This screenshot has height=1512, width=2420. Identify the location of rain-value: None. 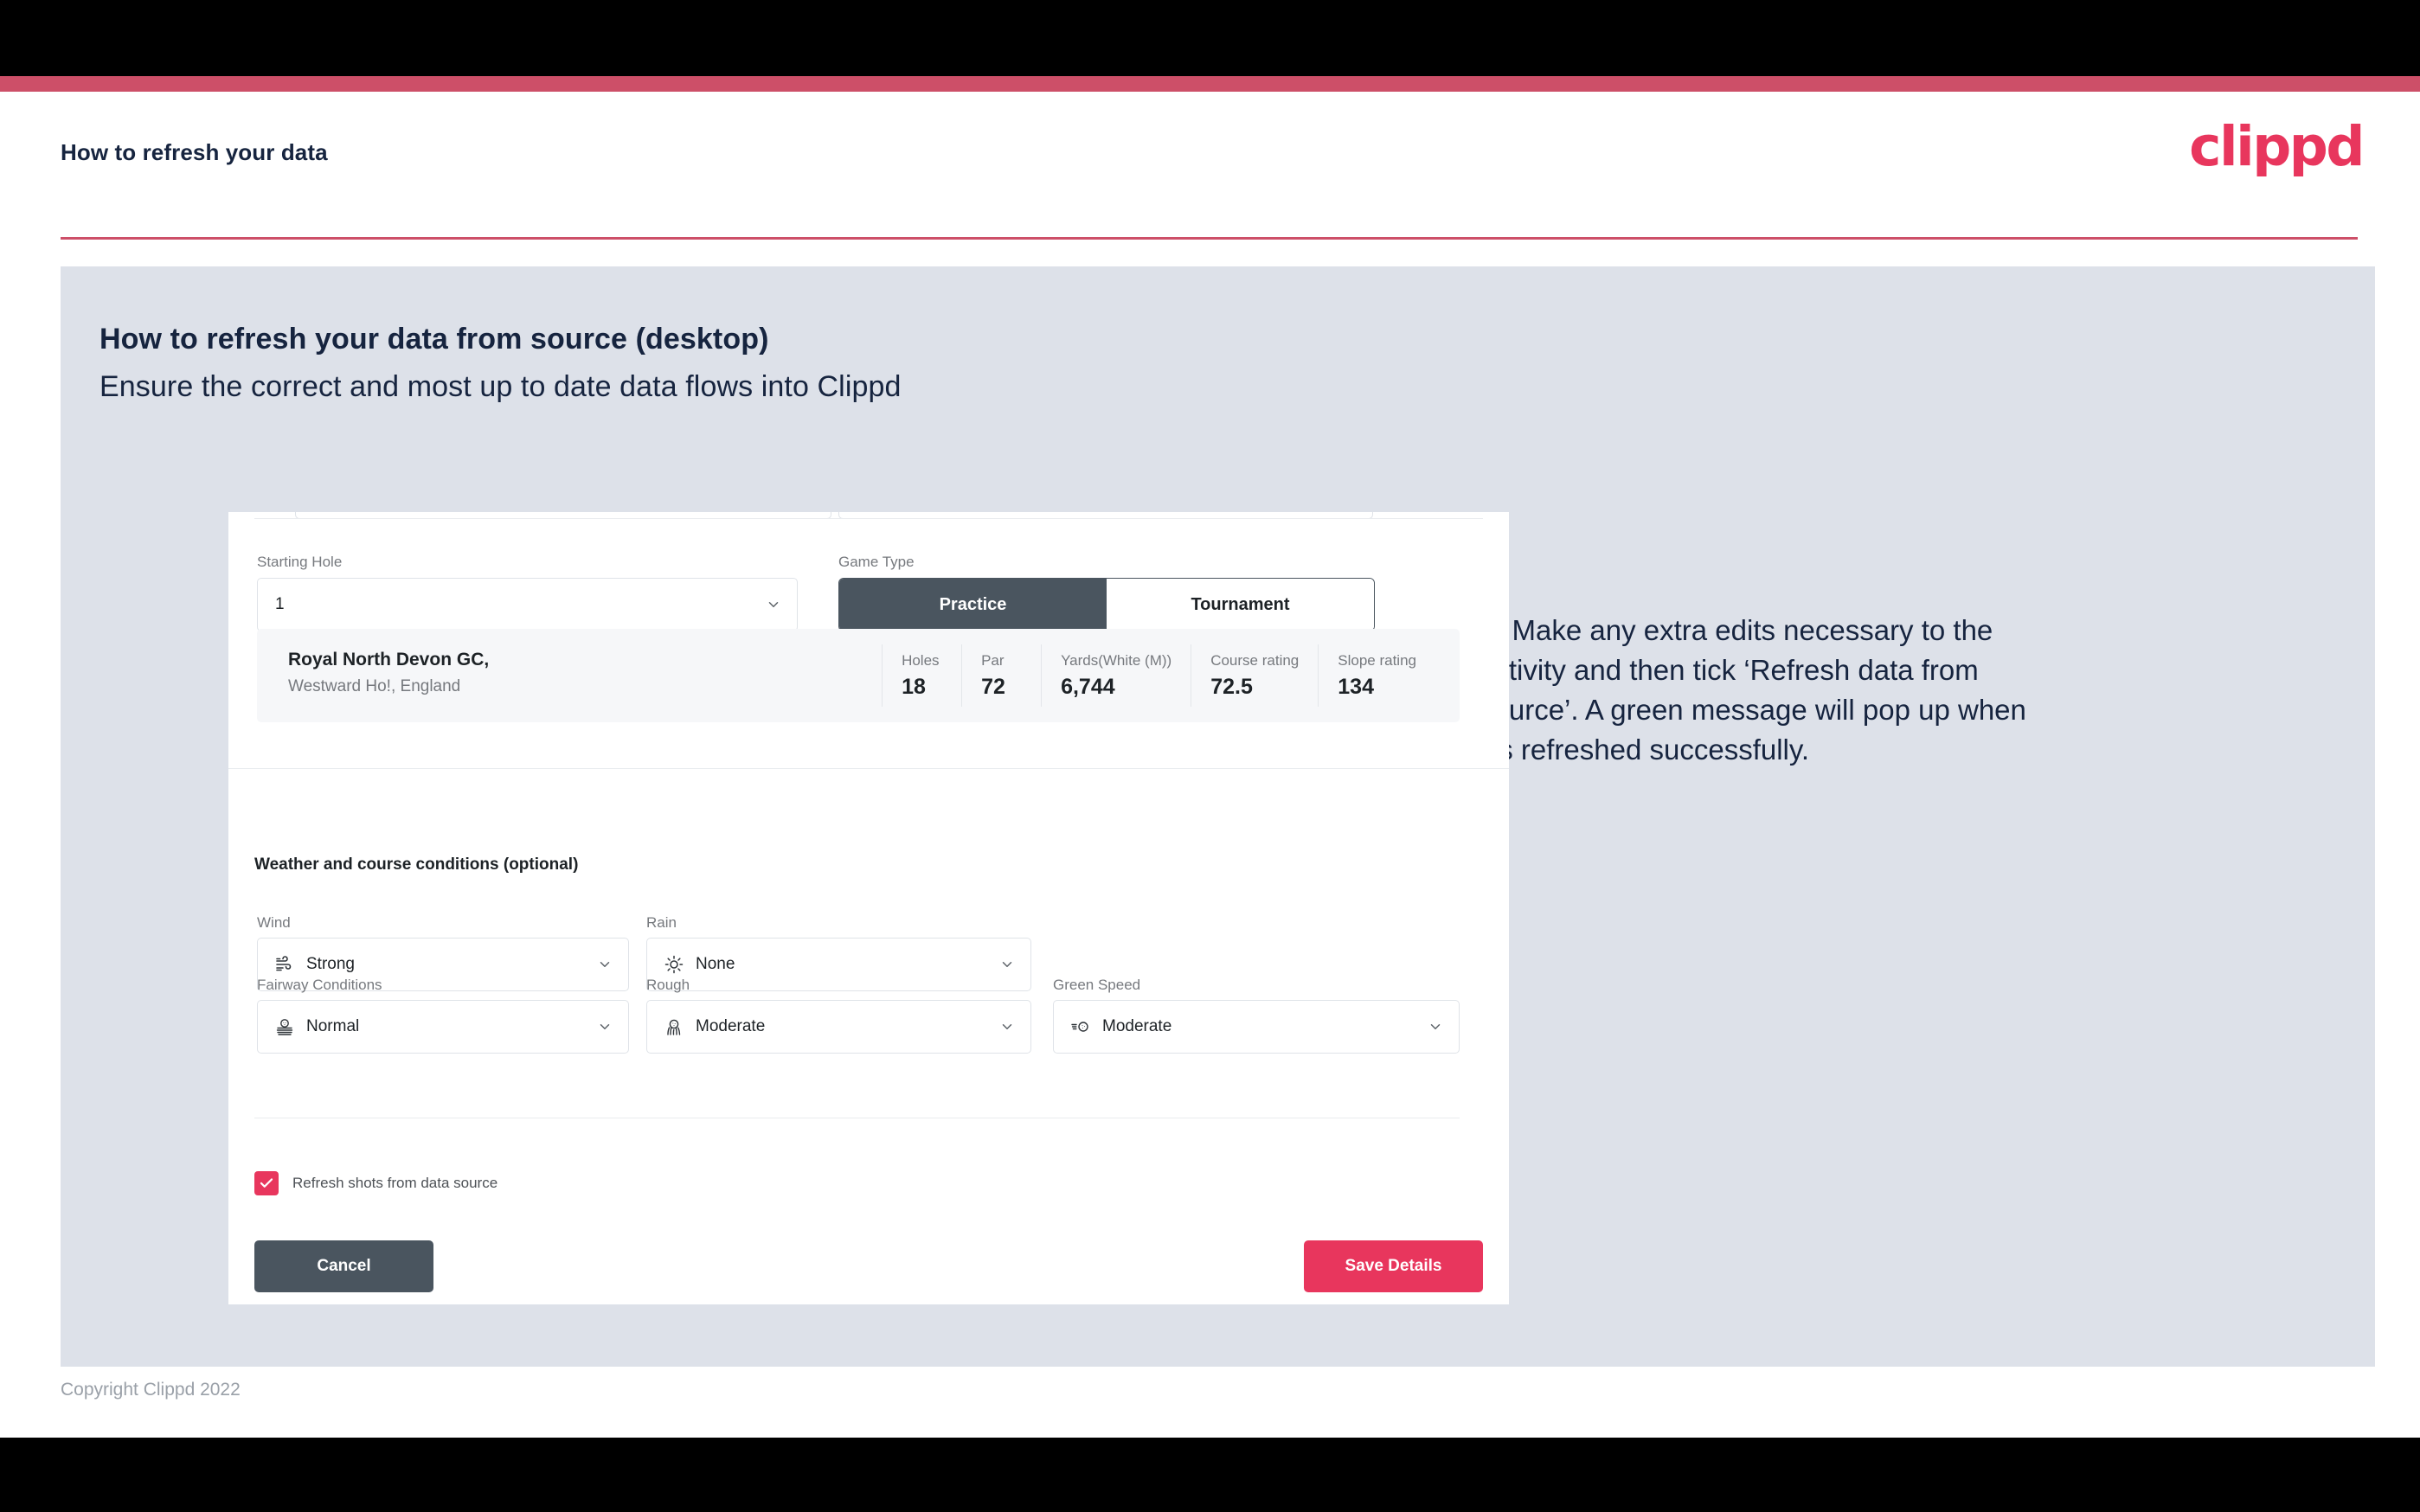
(715, 964).